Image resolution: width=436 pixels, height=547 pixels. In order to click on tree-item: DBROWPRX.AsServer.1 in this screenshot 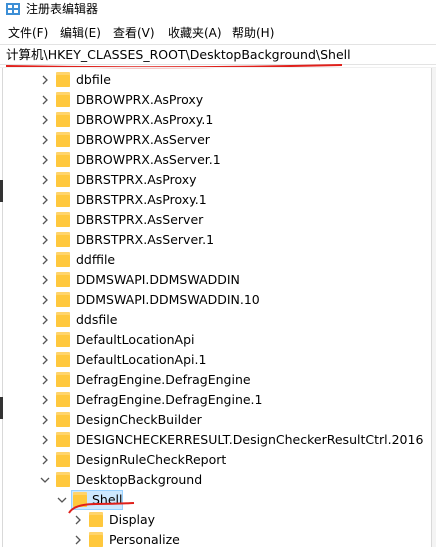, I will do `click(215, 160)`.